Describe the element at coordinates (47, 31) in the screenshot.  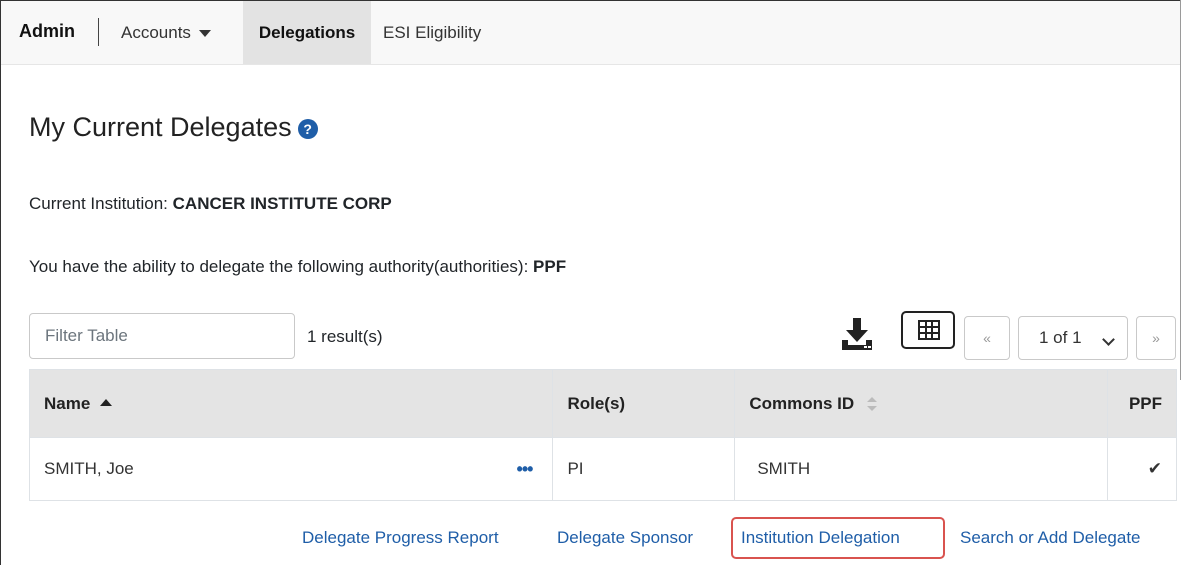
I see `nav-brand-admin: Admin` at that location.